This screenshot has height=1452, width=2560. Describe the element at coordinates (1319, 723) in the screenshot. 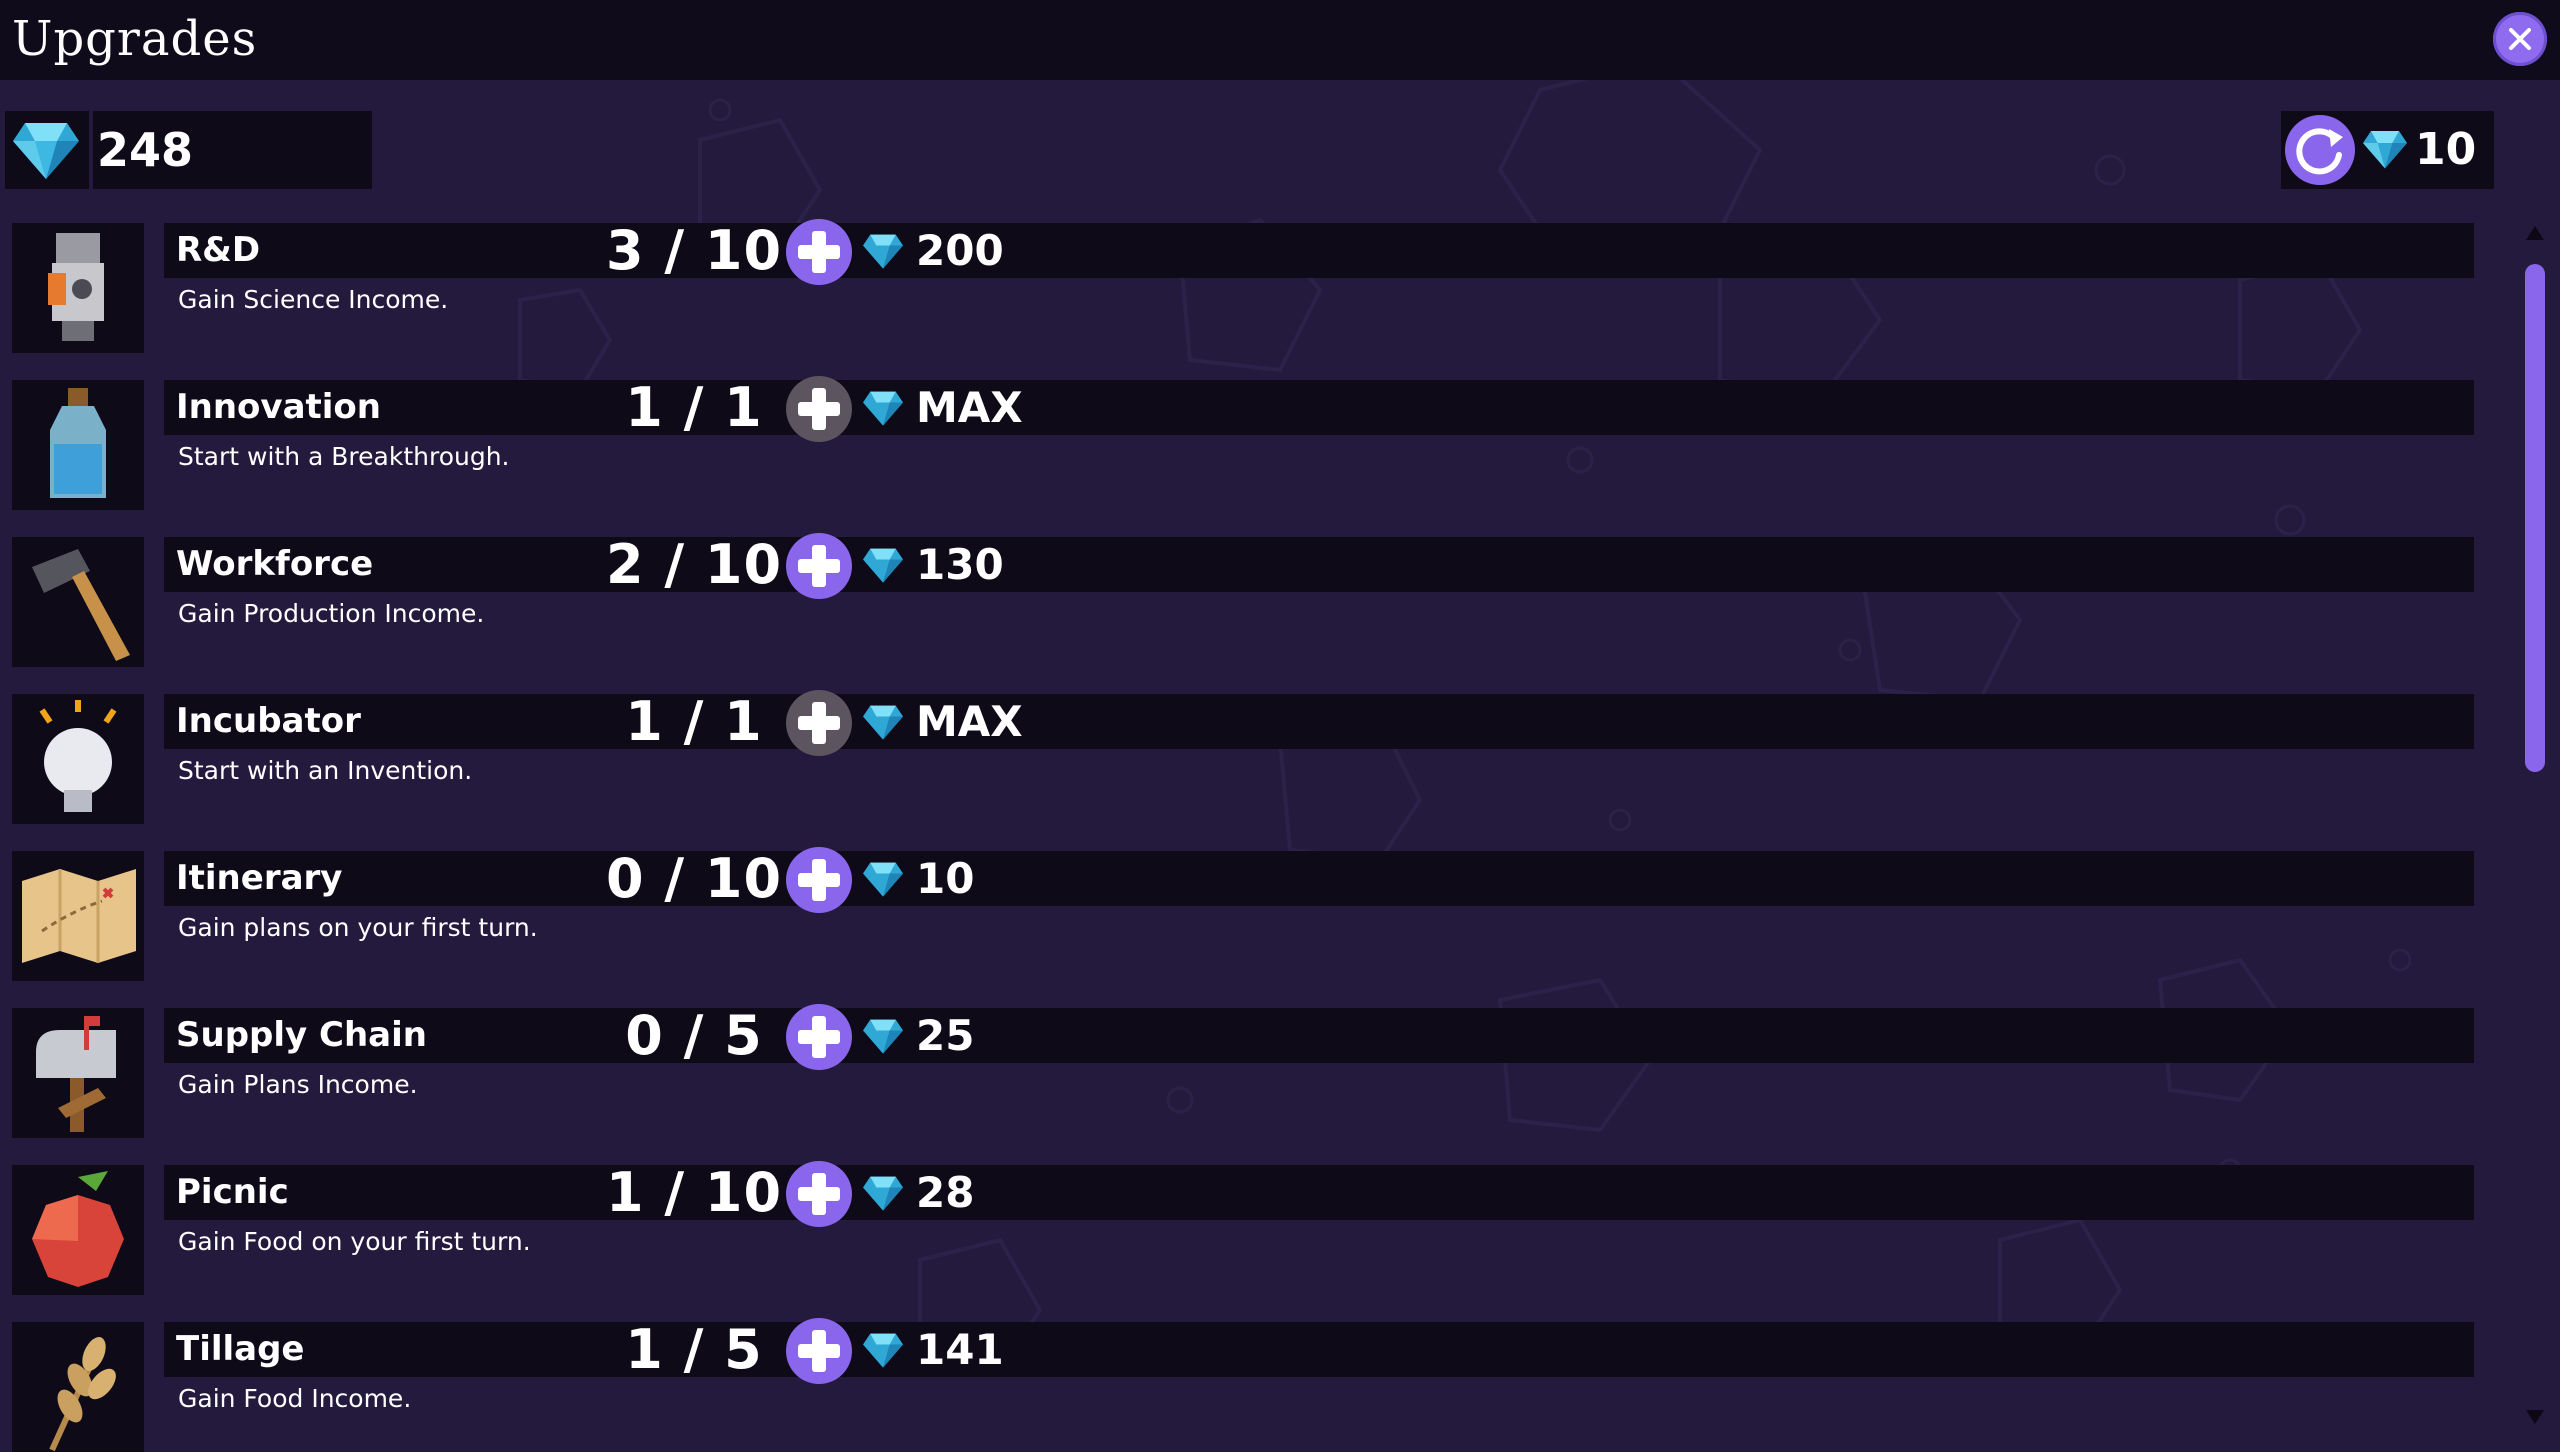

I see `upgrade-header: Incubator 1 / 1 MAX` at that location.